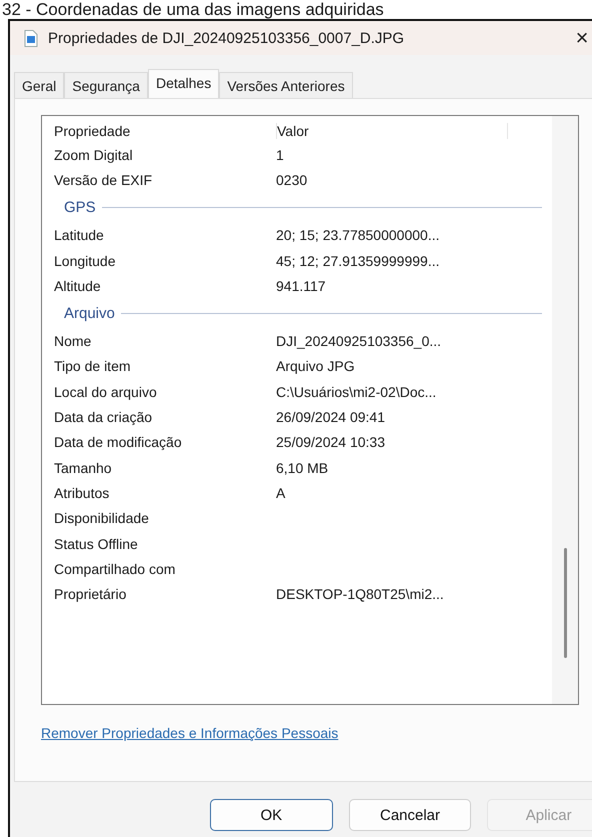  I want to click on tab: Detalhes, so click(184, 83).